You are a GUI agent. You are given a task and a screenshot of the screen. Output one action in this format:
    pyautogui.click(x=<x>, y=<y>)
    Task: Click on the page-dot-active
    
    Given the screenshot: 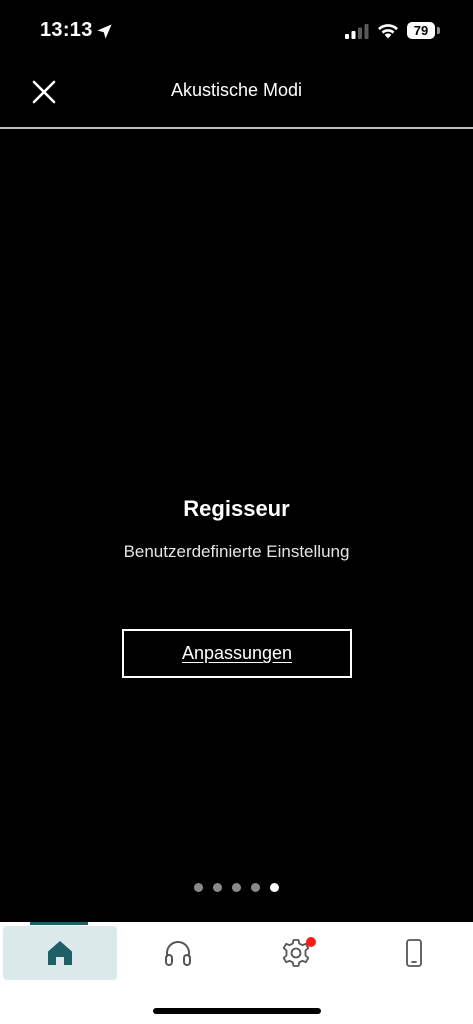 What is the action you would take?
    pyautogui.click(x=274, y=887)
    